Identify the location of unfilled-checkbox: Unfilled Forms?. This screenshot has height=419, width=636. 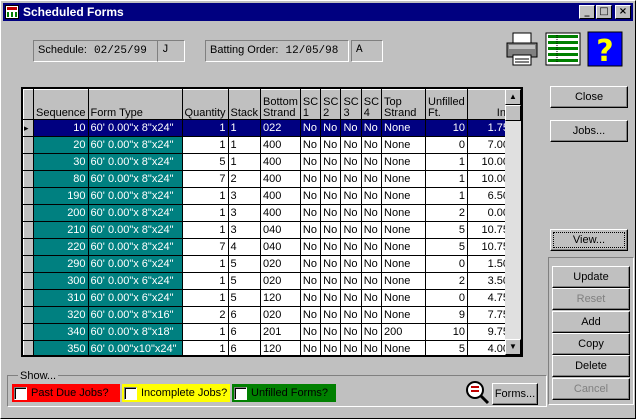
(284, 393).